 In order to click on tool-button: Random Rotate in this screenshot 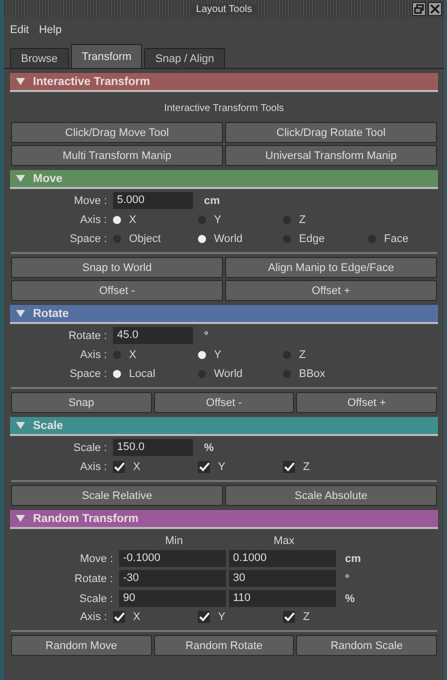, I will do `click(224, 645)`.